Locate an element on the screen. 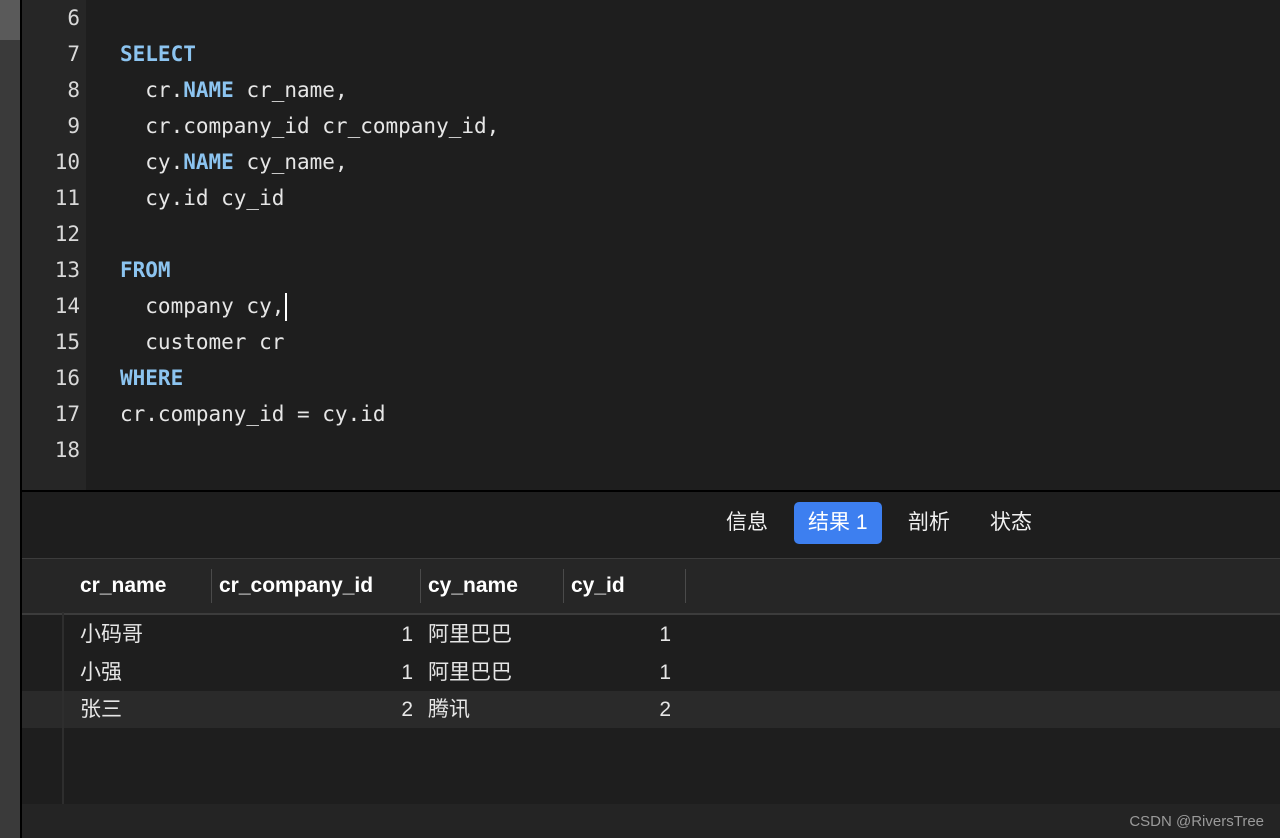 Image resolution: width=1280 pixels, height=838 pixels. scrollbar-thumb is located at coordinates (10, 20).